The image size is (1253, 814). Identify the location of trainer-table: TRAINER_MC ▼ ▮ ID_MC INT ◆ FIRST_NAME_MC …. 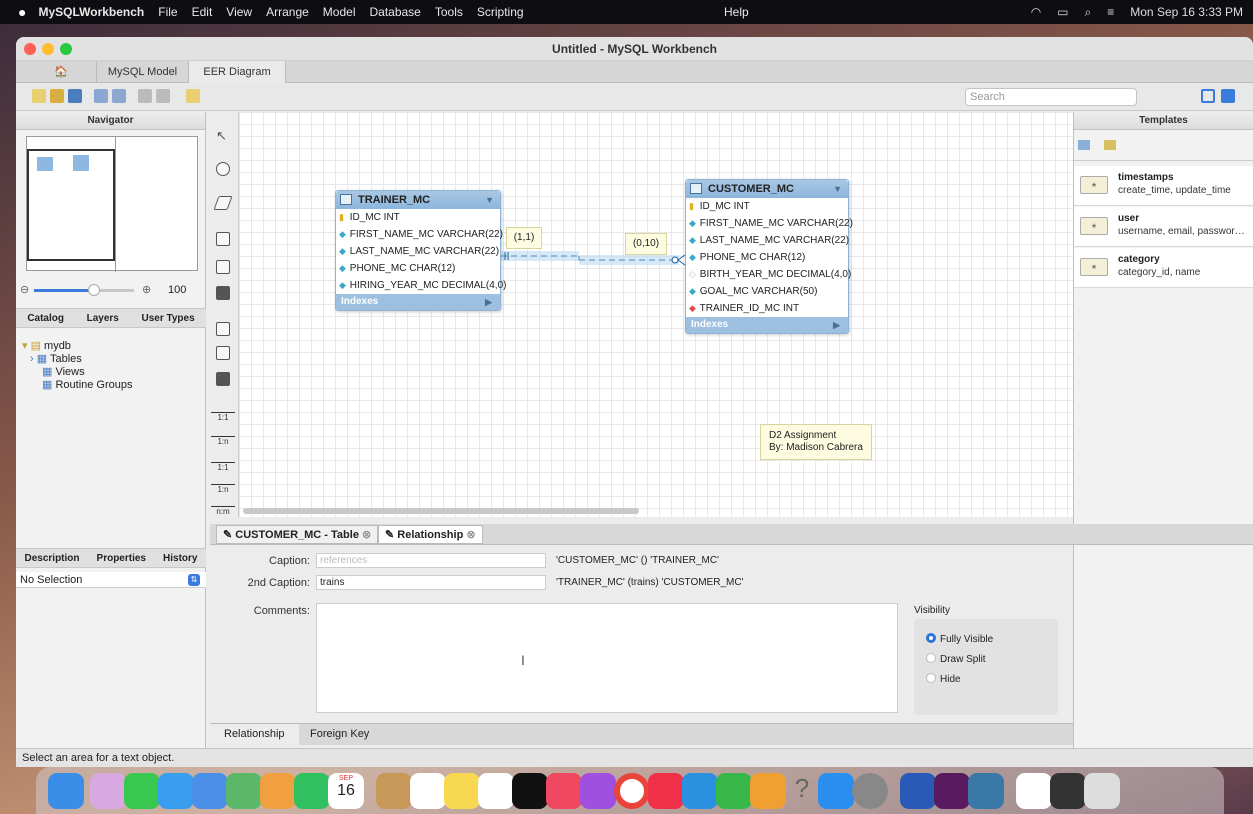
(420, 250).